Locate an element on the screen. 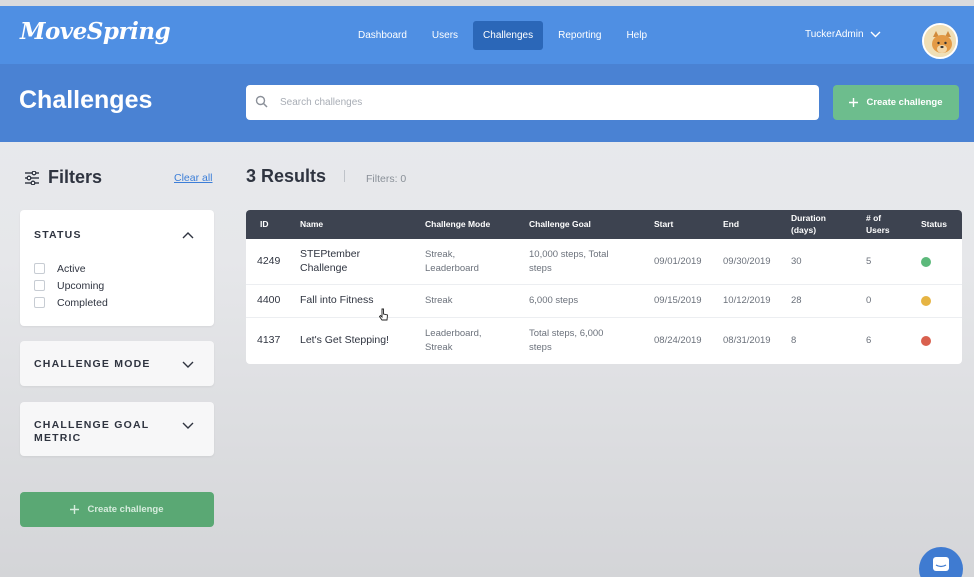 This screenshot has width=974, height=577. cell-start: 08/24/2019 is located at coordinates (678, 341).